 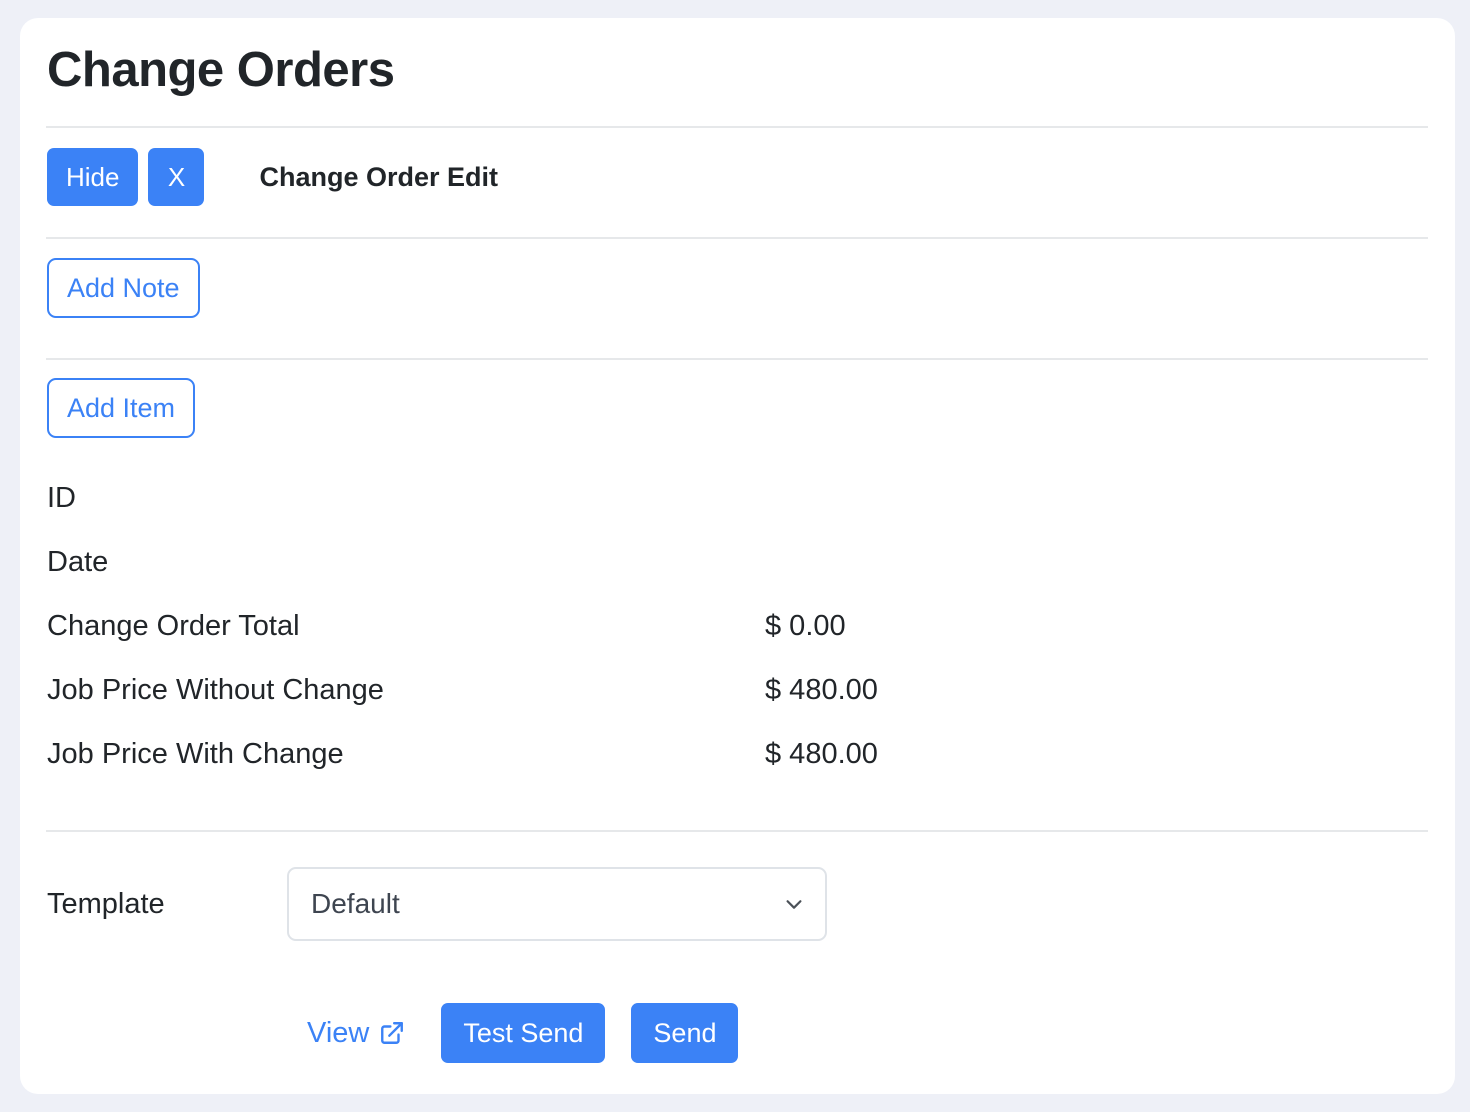 I want to click on view-link: View, so click(x=356, y=1033).